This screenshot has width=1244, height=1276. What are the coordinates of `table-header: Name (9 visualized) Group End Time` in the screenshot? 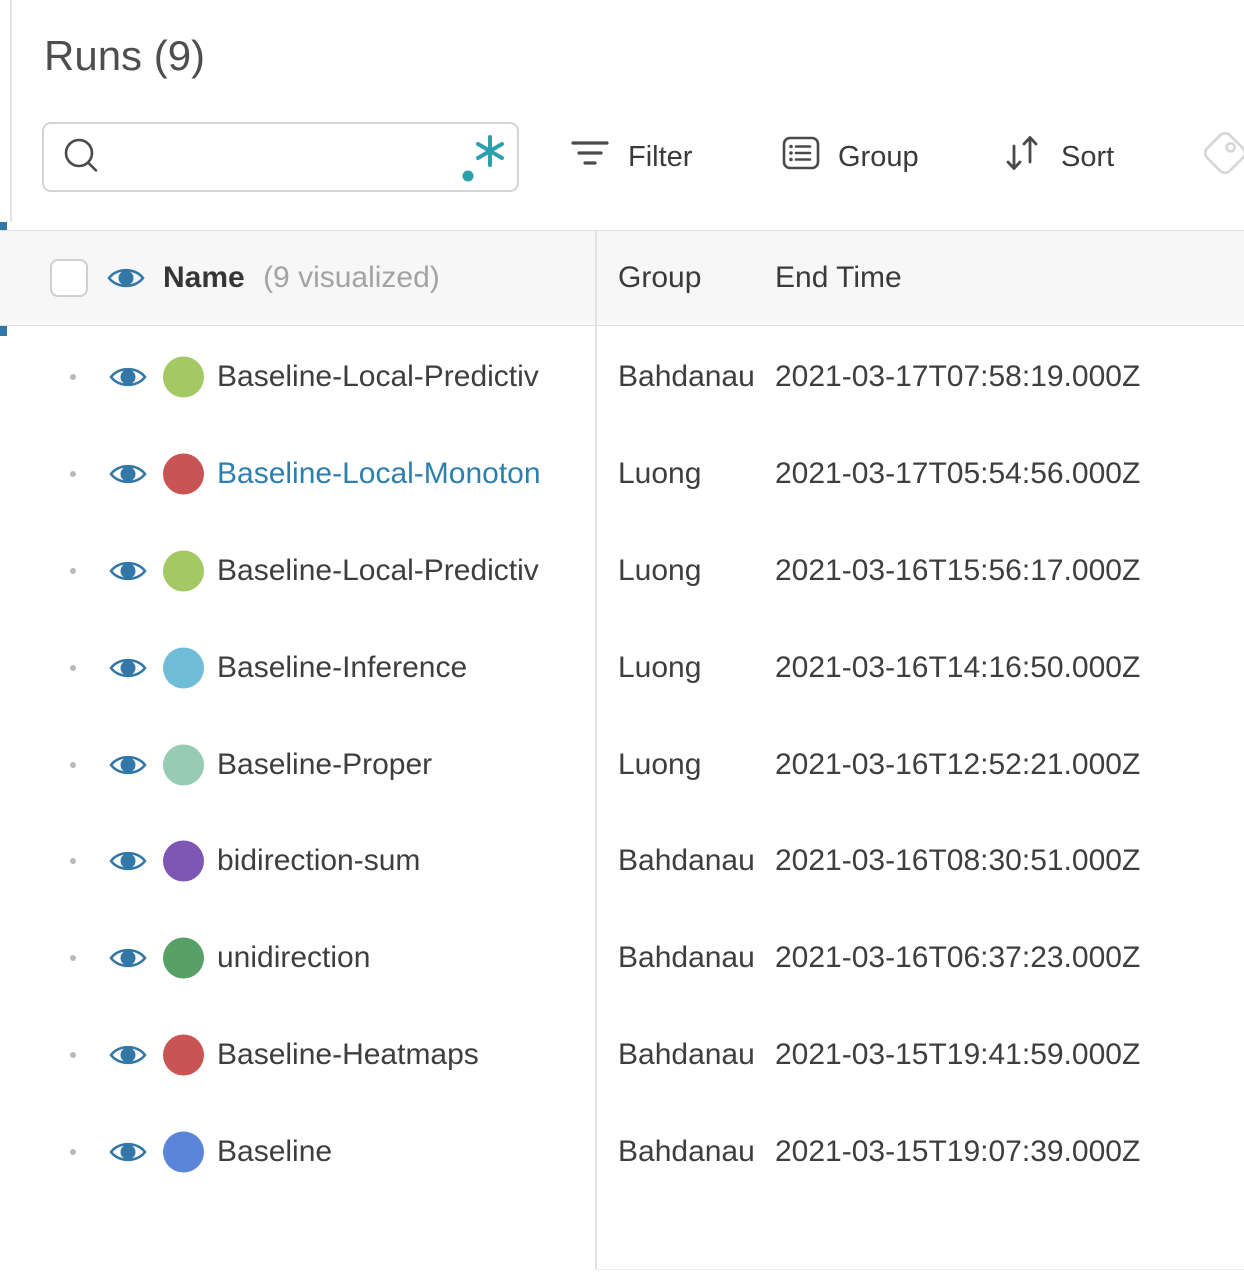 It's located at (622, 278).